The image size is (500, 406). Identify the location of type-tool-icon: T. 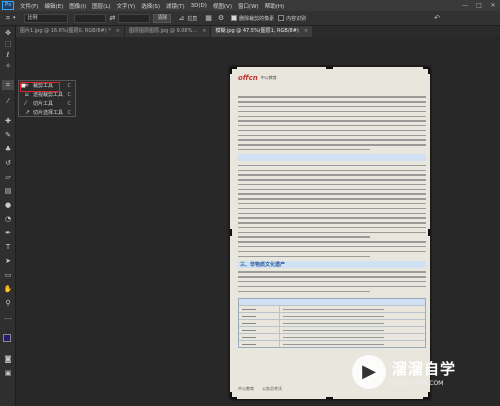
(8, 247).